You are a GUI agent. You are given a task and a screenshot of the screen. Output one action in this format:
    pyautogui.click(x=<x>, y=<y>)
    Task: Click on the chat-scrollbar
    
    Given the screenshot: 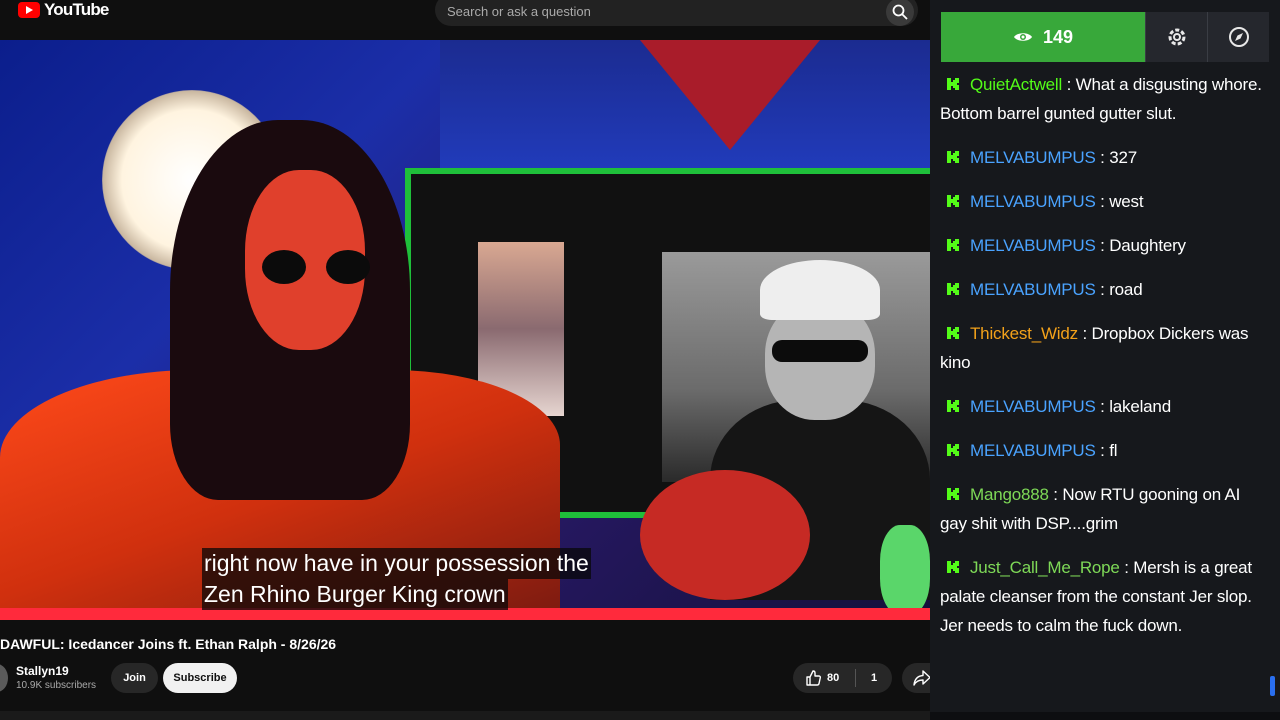 What is the action you would take?
    pyautogui.click(x=1272, y=686)
    